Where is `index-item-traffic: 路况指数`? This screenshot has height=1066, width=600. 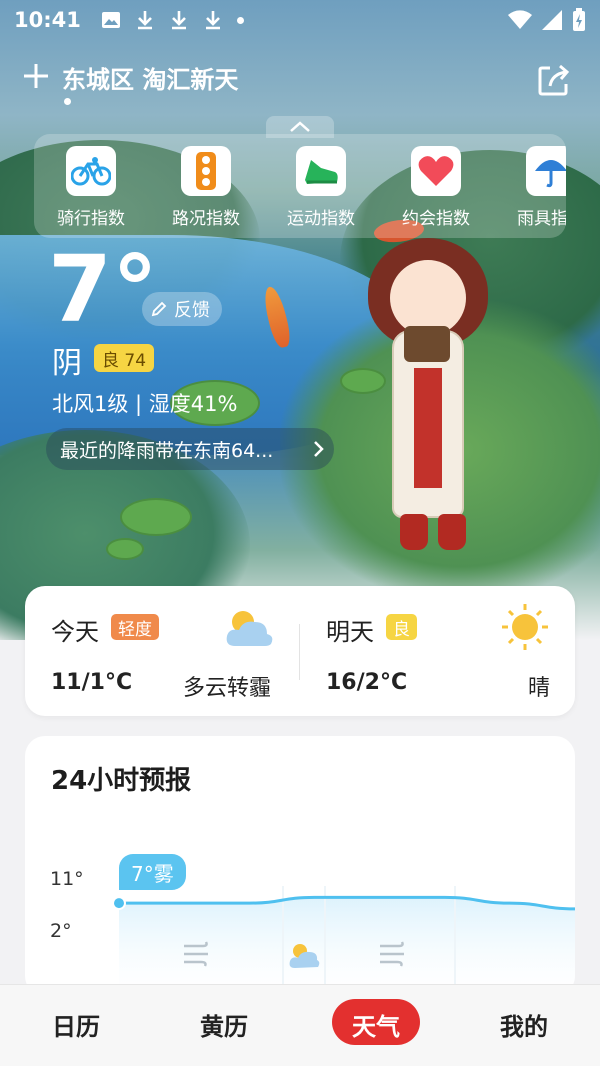
index-item-traffic: 路况指数 is located at coordinates (206, 187).